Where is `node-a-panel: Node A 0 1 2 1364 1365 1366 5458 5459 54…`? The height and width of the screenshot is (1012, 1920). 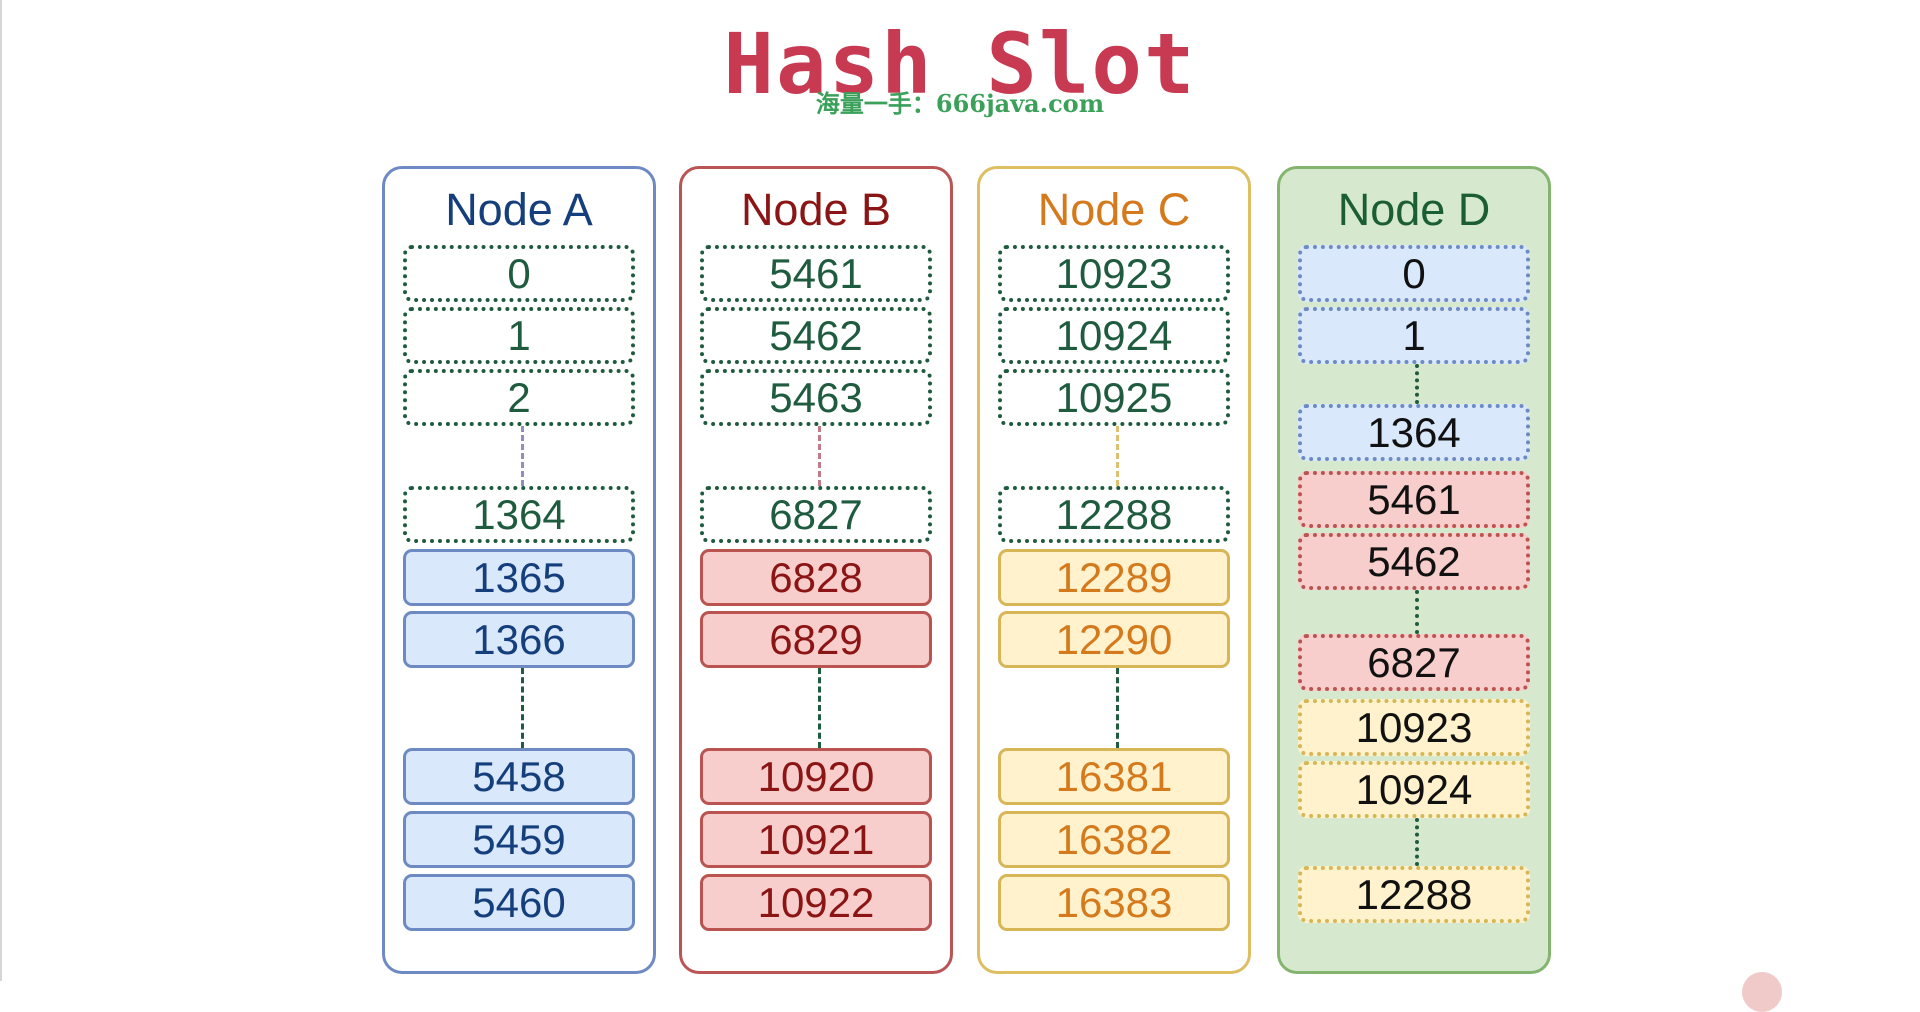 node-a-panel: Node A 0 1 2 1364 1365 1366 5458 5459 54… is located at coordinates (519, 570).